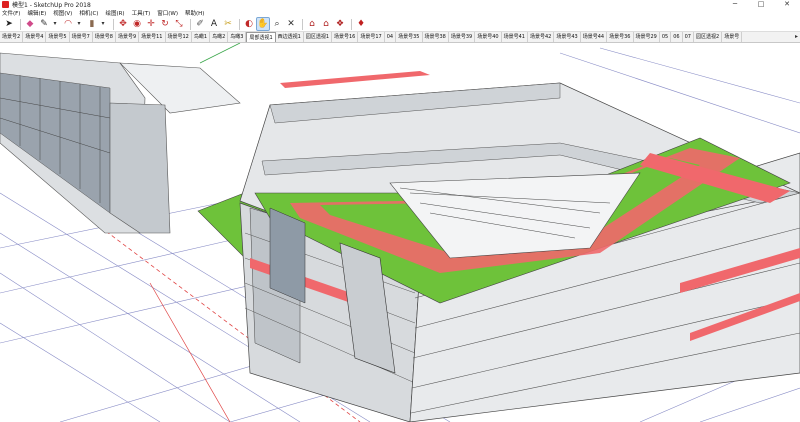 This screenshot has height=422, width=800. I want to click on scene-tab: 07, so click(688, 37).